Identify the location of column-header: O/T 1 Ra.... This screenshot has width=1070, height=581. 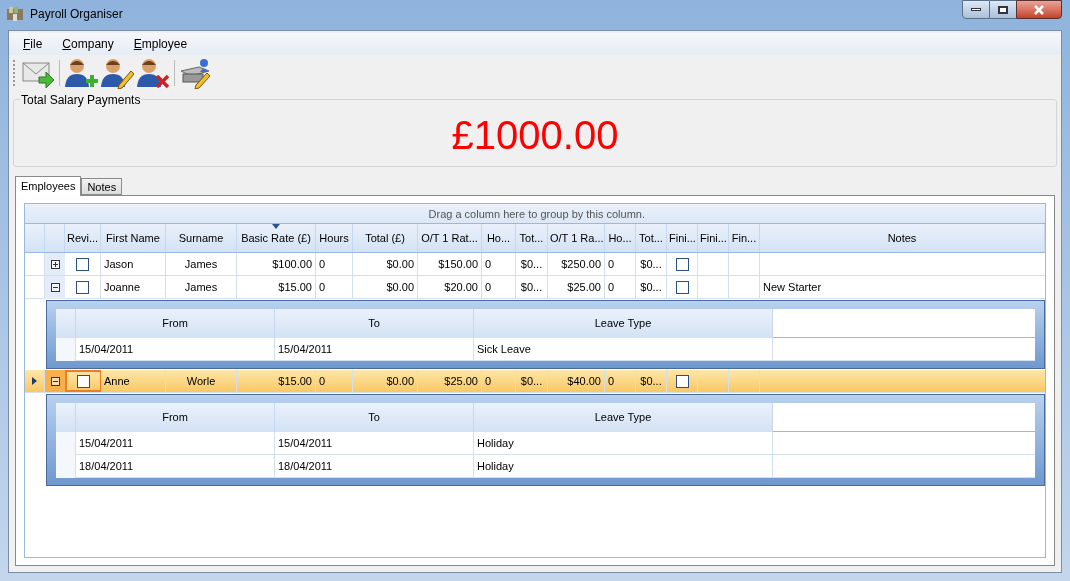
(576, 238).